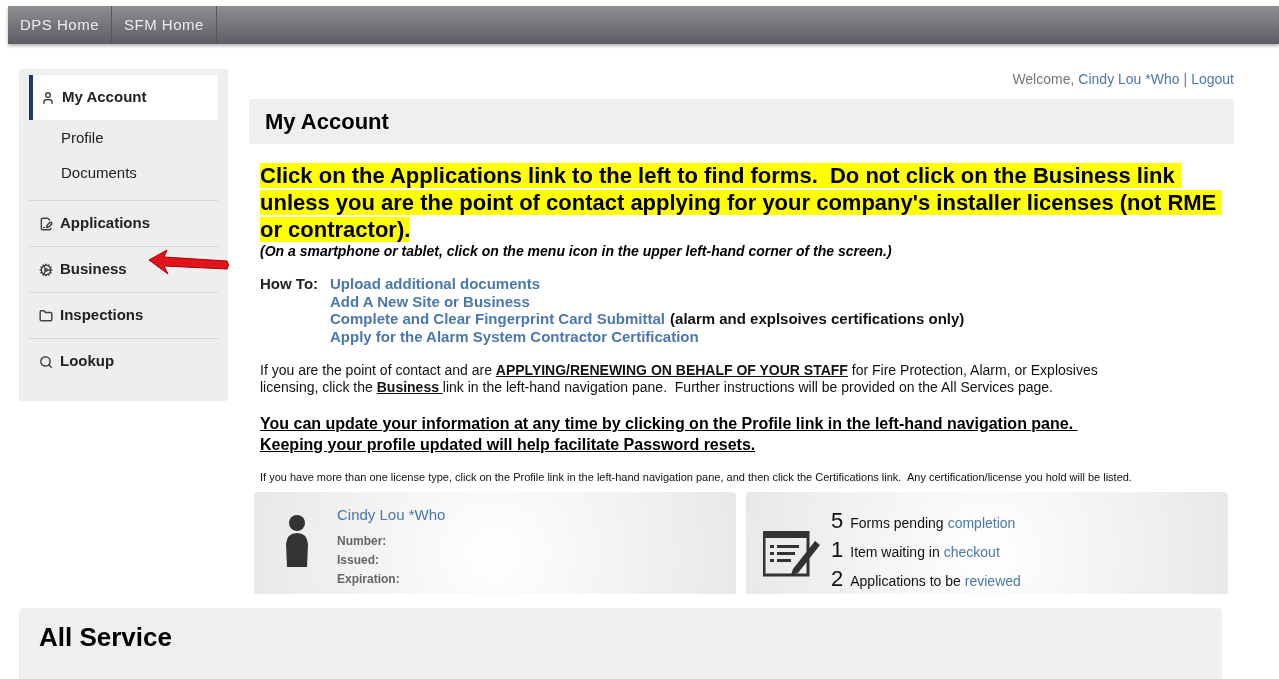 This screenshot has width=1279, height=679. Describe the element at coordinates (123, 361) in the screenshot. I see `sidebar-item: Lookup` at that location.